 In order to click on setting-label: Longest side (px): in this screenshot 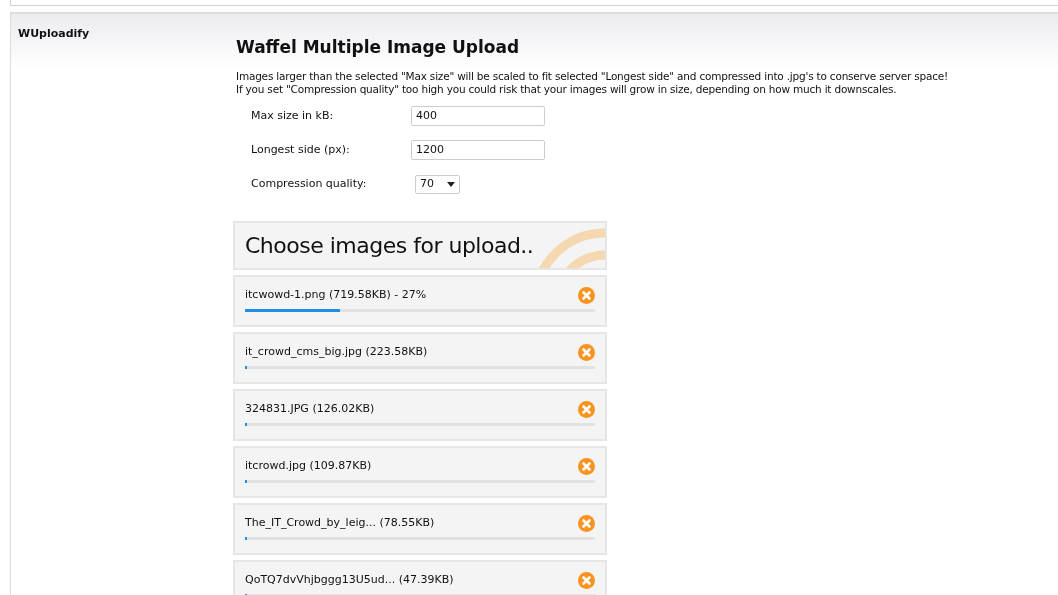, I will do `click(301, 149)`.